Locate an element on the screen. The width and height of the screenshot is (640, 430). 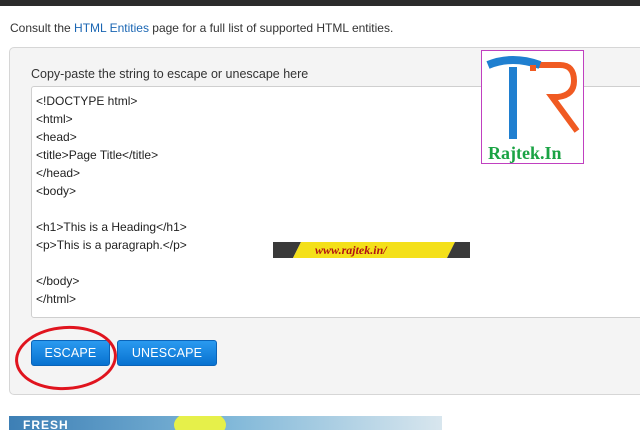
unescape-button: UNESCAPE is located at coordinates (167, 353).